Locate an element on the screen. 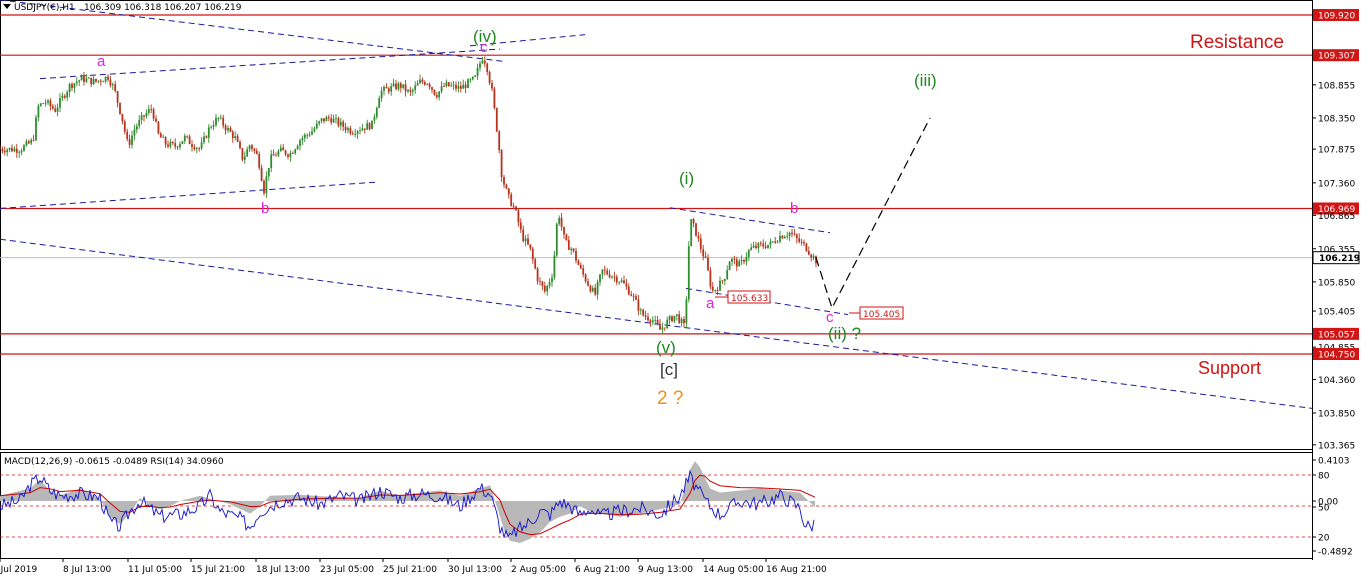 This screenshot has height=581, width=1361. y-tick-label: 105.405 is located at coordinates (1336, 313).